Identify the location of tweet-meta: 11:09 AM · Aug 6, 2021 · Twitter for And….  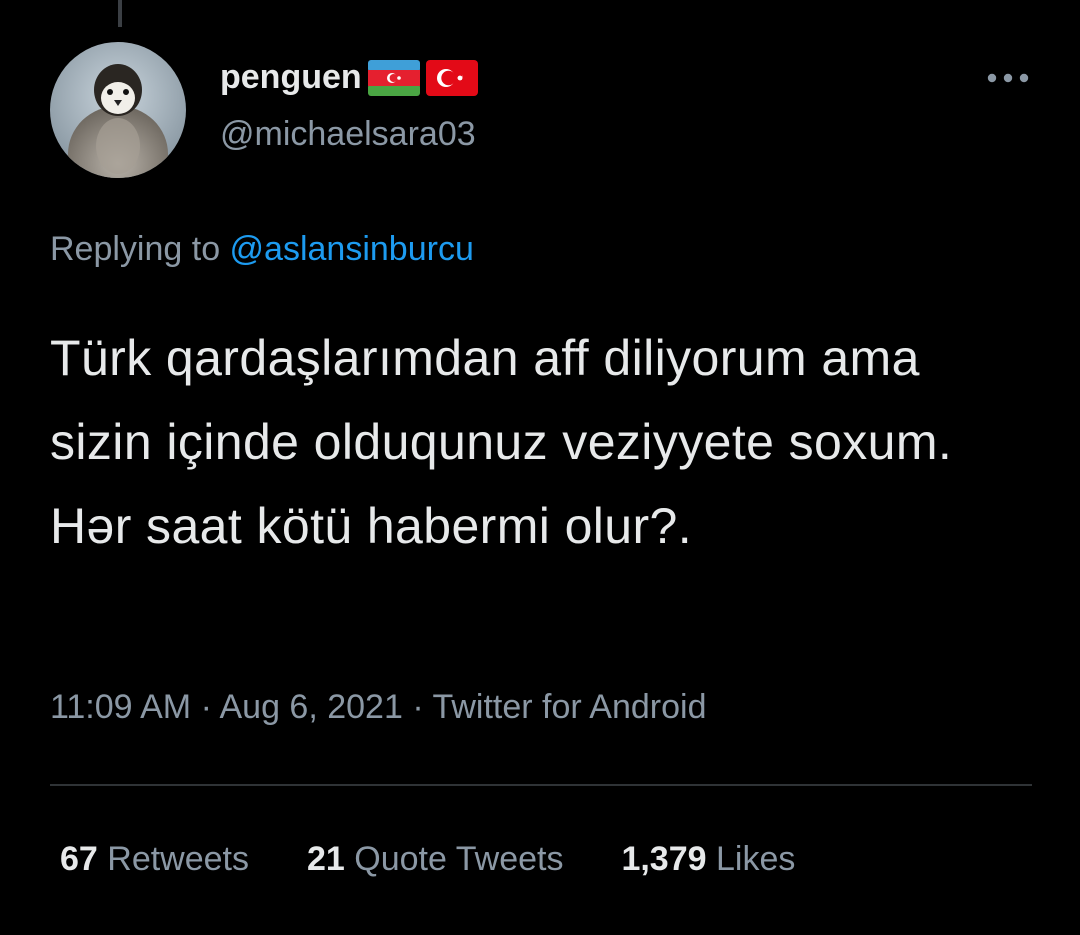
(378, 707).